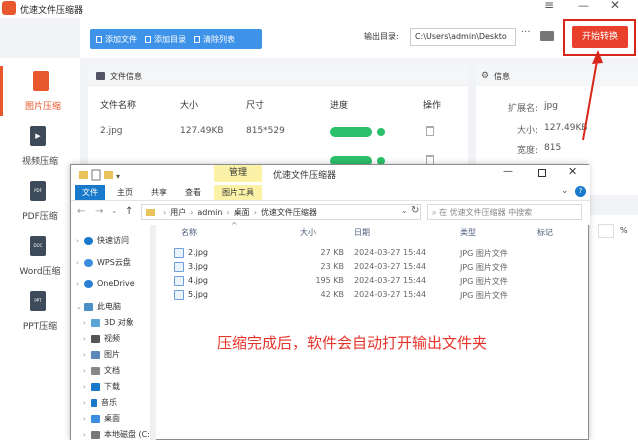 This screenshot has width=638, height=440. I want to click on breadcrumb-item: 优速文件压缩器, so click(289, 212).